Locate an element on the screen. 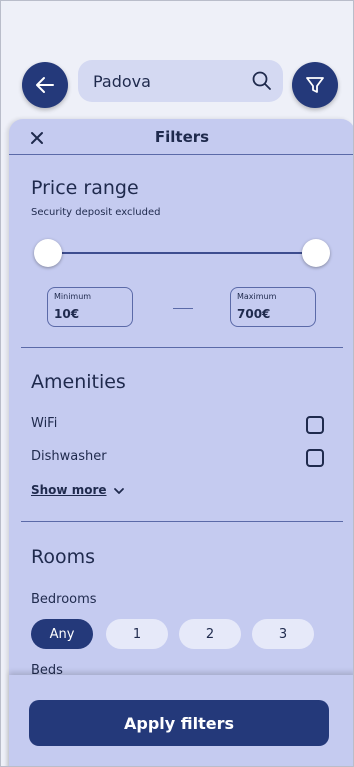 The image size is (354, 767). min-price-label: Minimum is located at coordinates (73, 296).